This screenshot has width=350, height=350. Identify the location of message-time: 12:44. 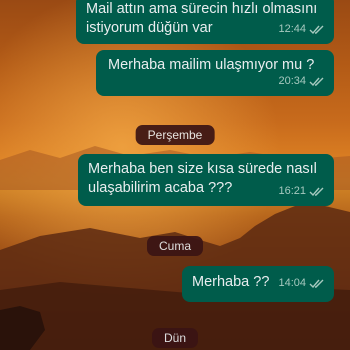
(292, 29).